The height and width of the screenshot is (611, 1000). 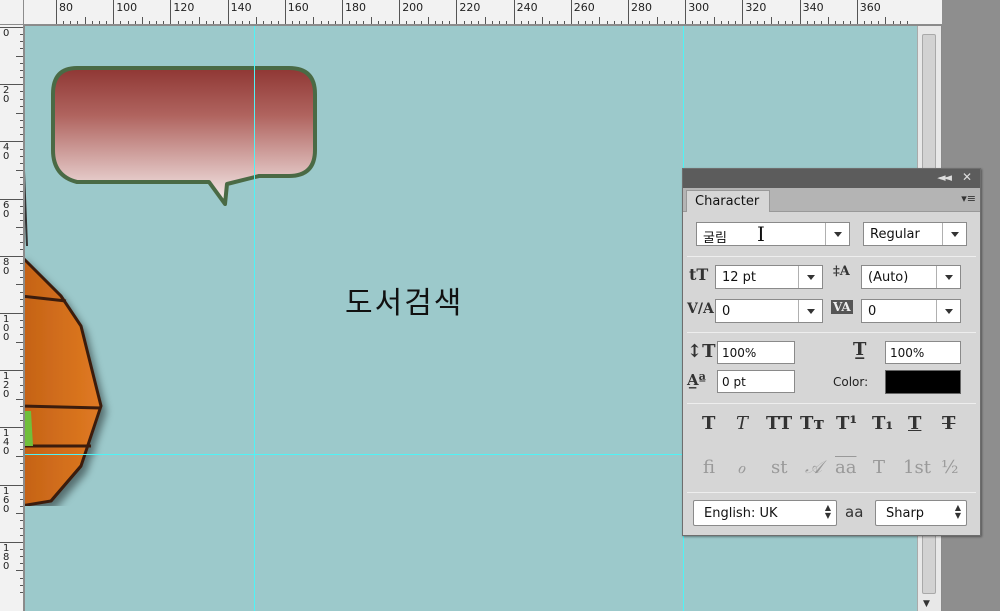 I want to click on font-size-value: 12 pt, so click(x=739, y=277).